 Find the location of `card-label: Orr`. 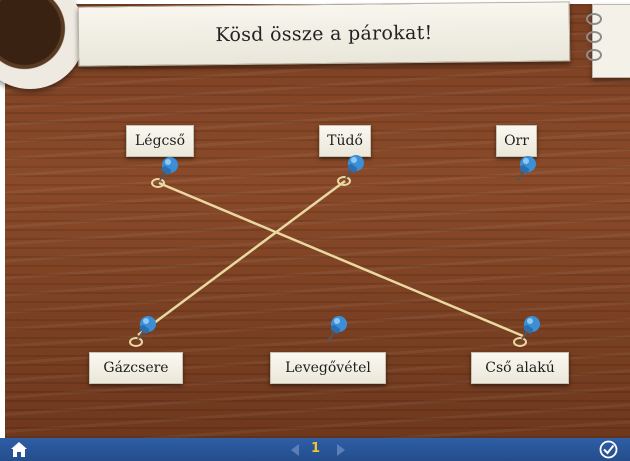

card-label: Orr is located at coordinates (516, 141).